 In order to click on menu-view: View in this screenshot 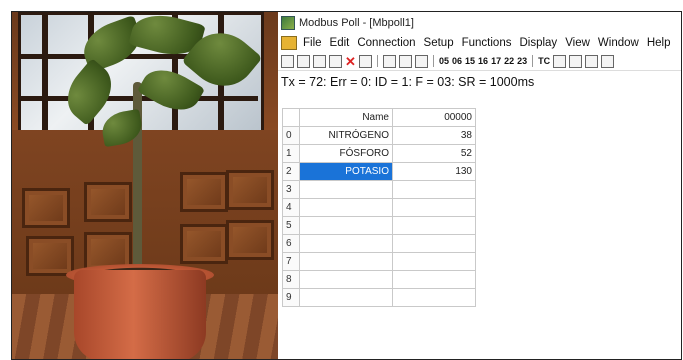, I will do `click(577, 43)`.